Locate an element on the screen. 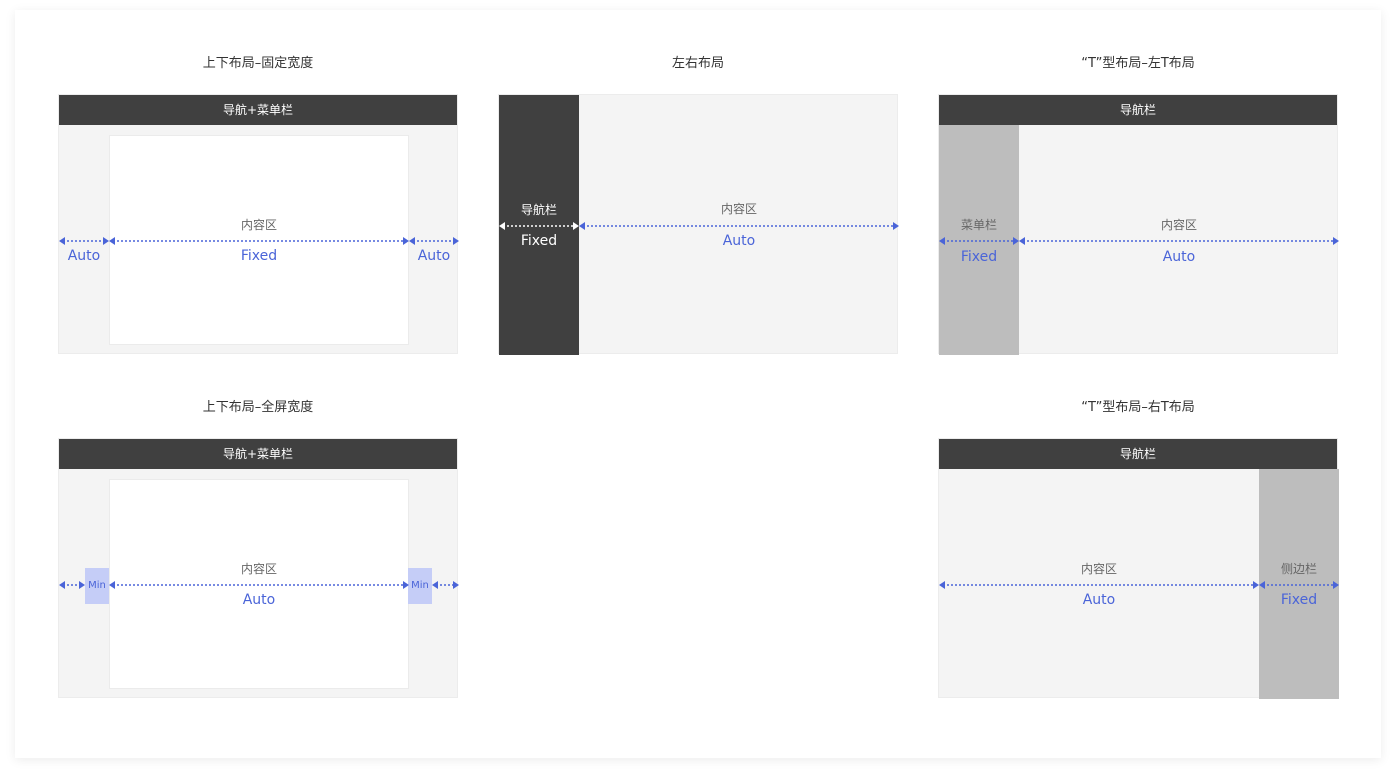 This screenshot has width=1396, height=778. layout-fixed-width: 导航+菜单栏 内容区 Auto Fixed Auto is located at coordinates (258, 224).